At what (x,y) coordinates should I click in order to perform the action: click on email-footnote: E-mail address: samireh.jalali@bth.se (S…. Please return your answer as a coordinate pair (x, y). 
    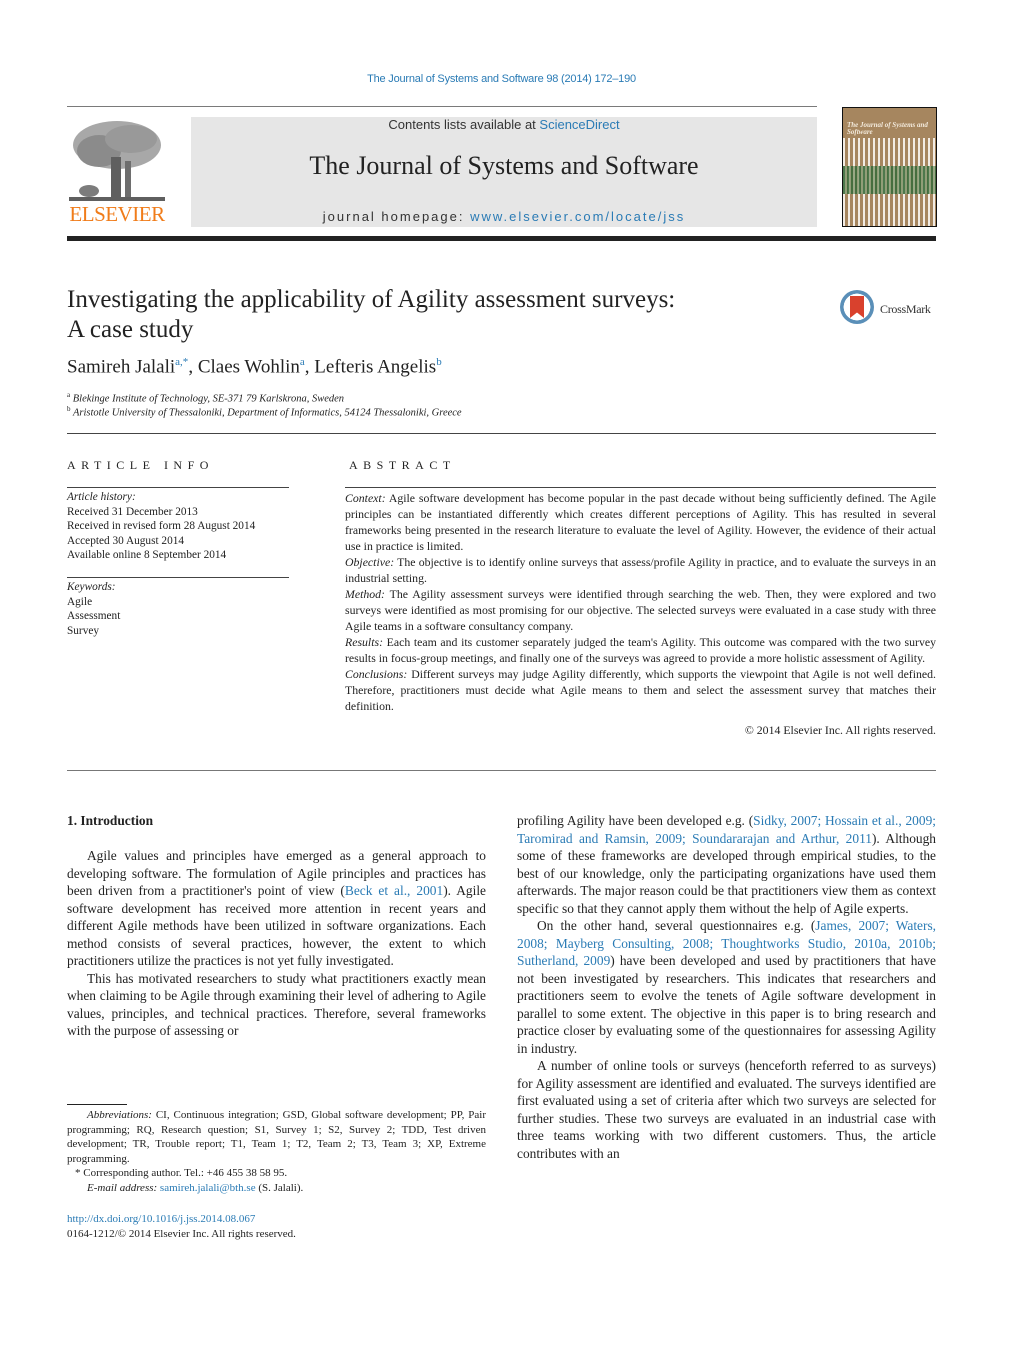
    Looking at the image, I should click on (195, 1187).